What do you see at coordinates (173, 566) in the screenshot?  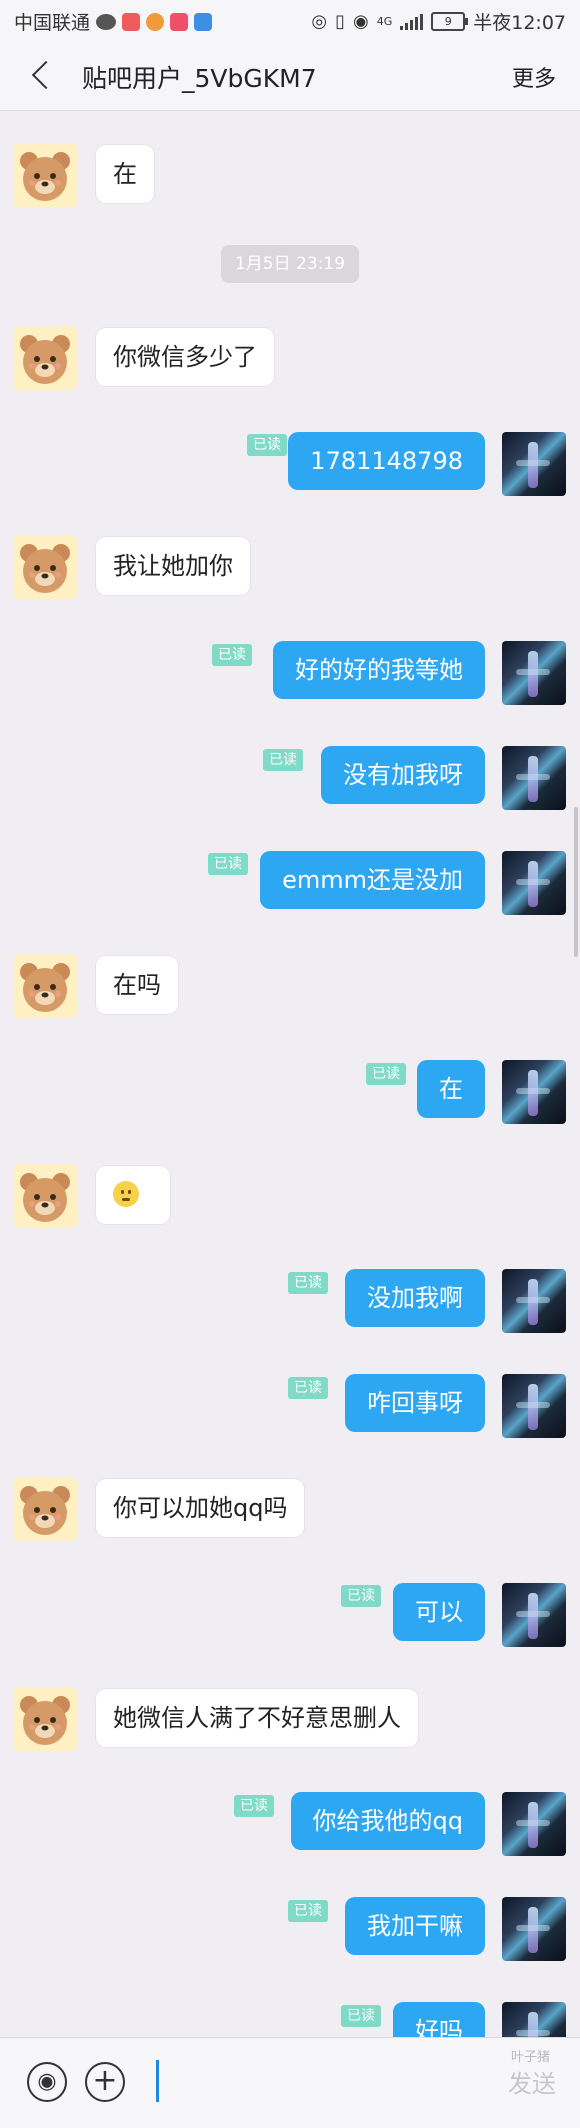 I see `incoming-message: 我让她加你` at bounding box center [173, 566].